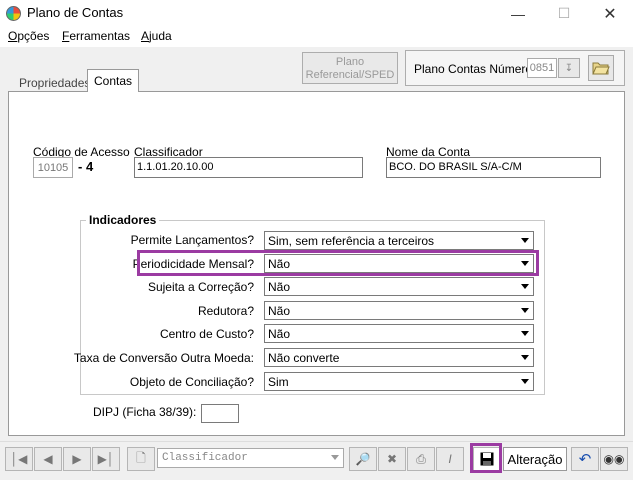 The image size is (633, 480). I want to click on window-title: Plano de Contas, so click(75, 12).